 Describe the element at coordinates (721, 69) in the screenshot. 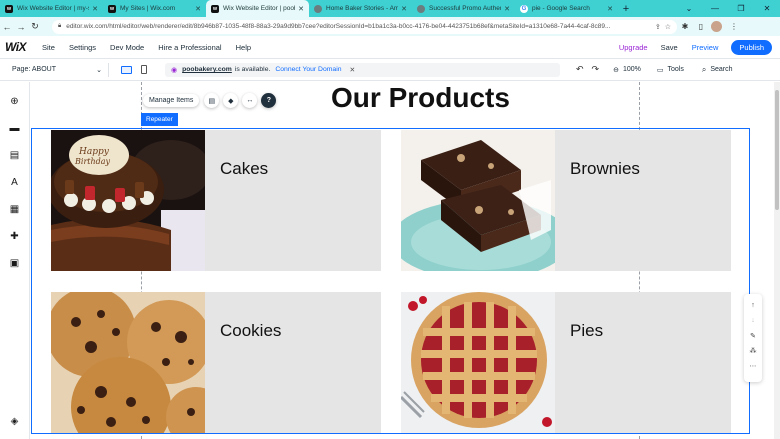

I see `search-label: Search` at that location.